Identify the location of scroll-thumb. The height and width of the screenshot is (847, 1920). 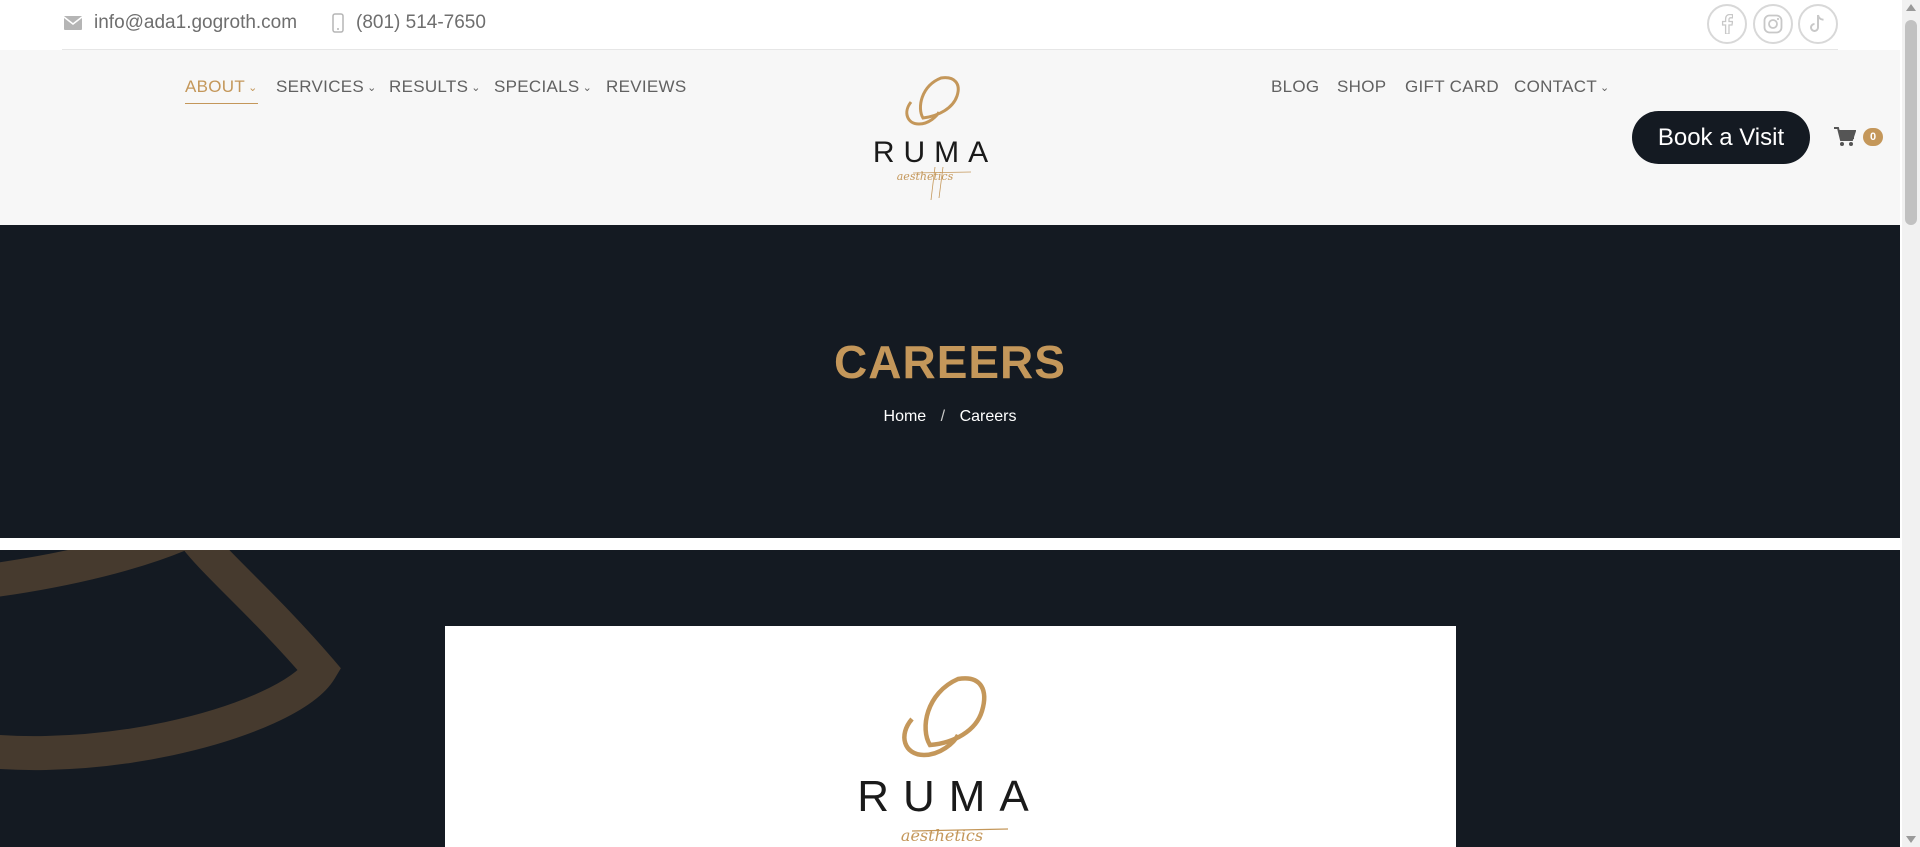
(1911, 122).